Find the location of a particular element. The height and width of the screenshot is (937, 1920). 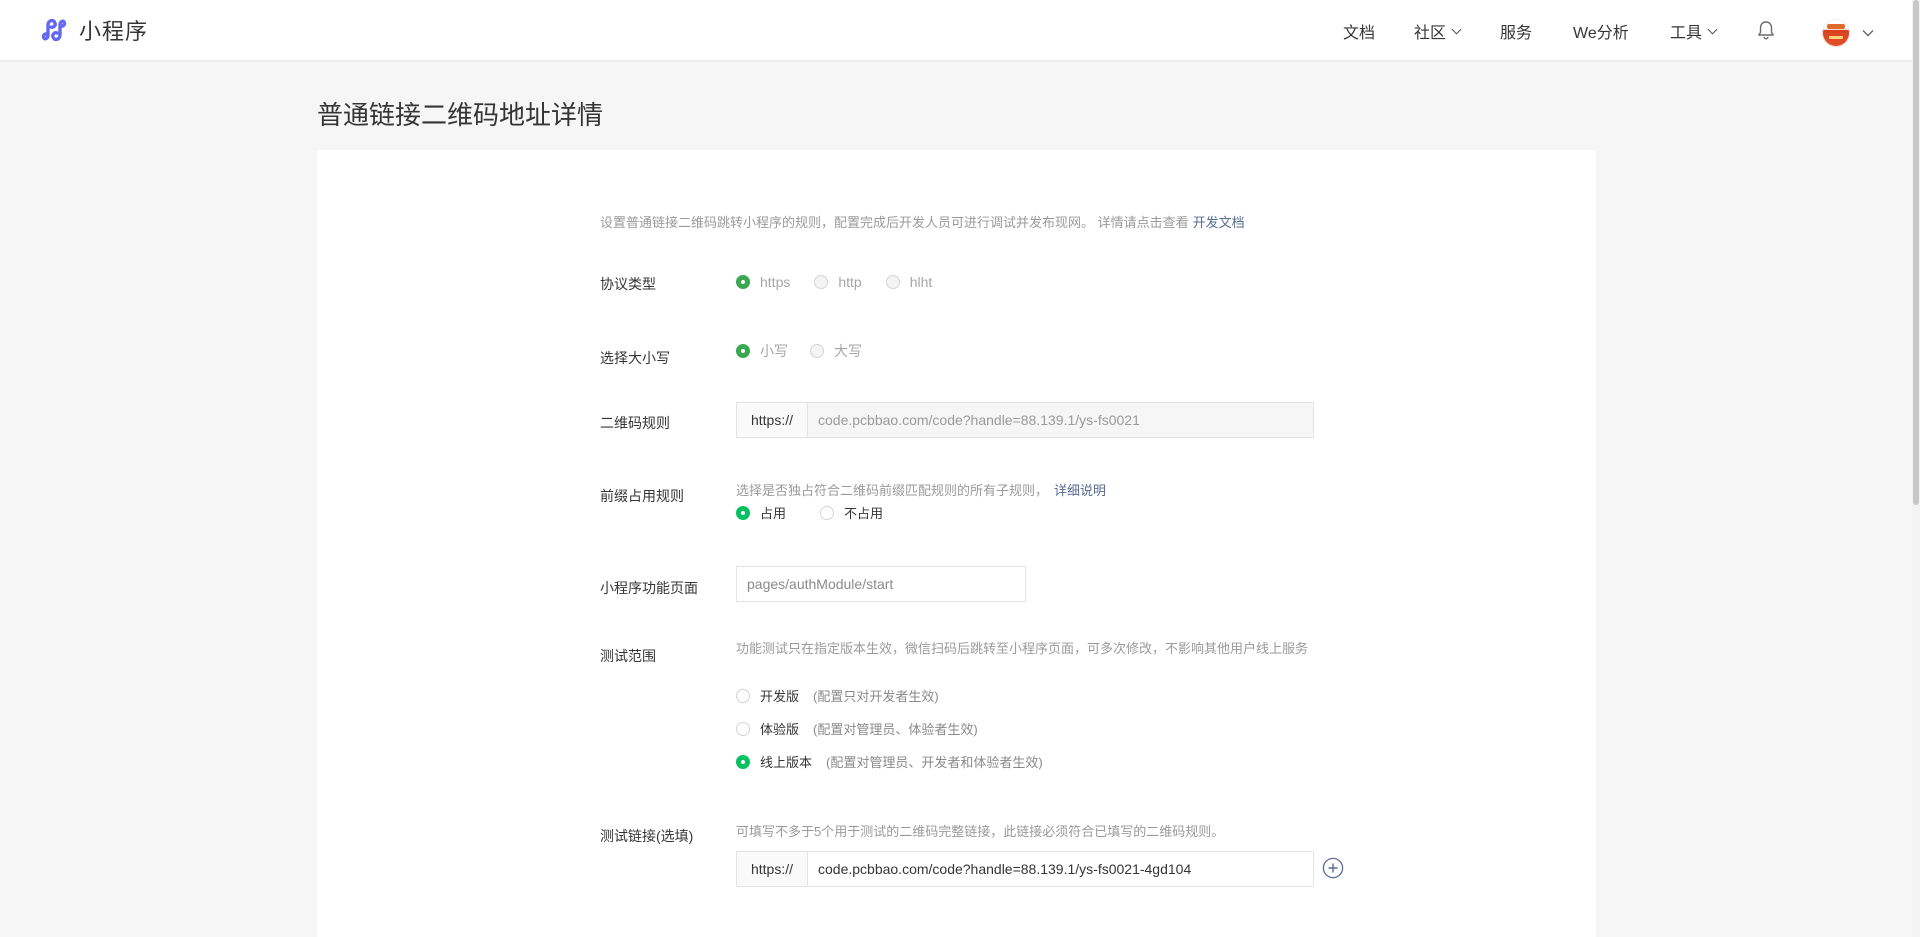

radio-label: http is located at coordinates (850, 282).